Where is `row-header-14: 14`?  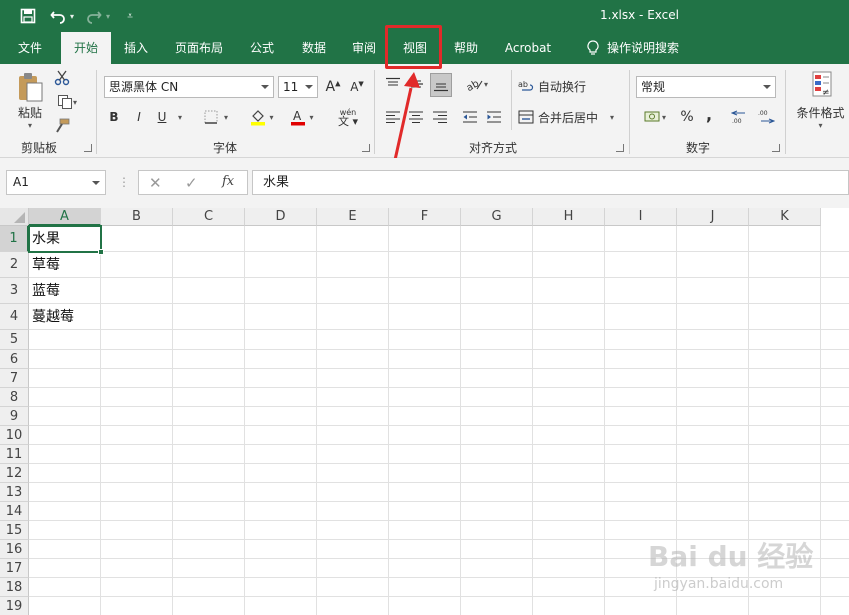
row-header-14: 14 is located at coordinates (14, 511).